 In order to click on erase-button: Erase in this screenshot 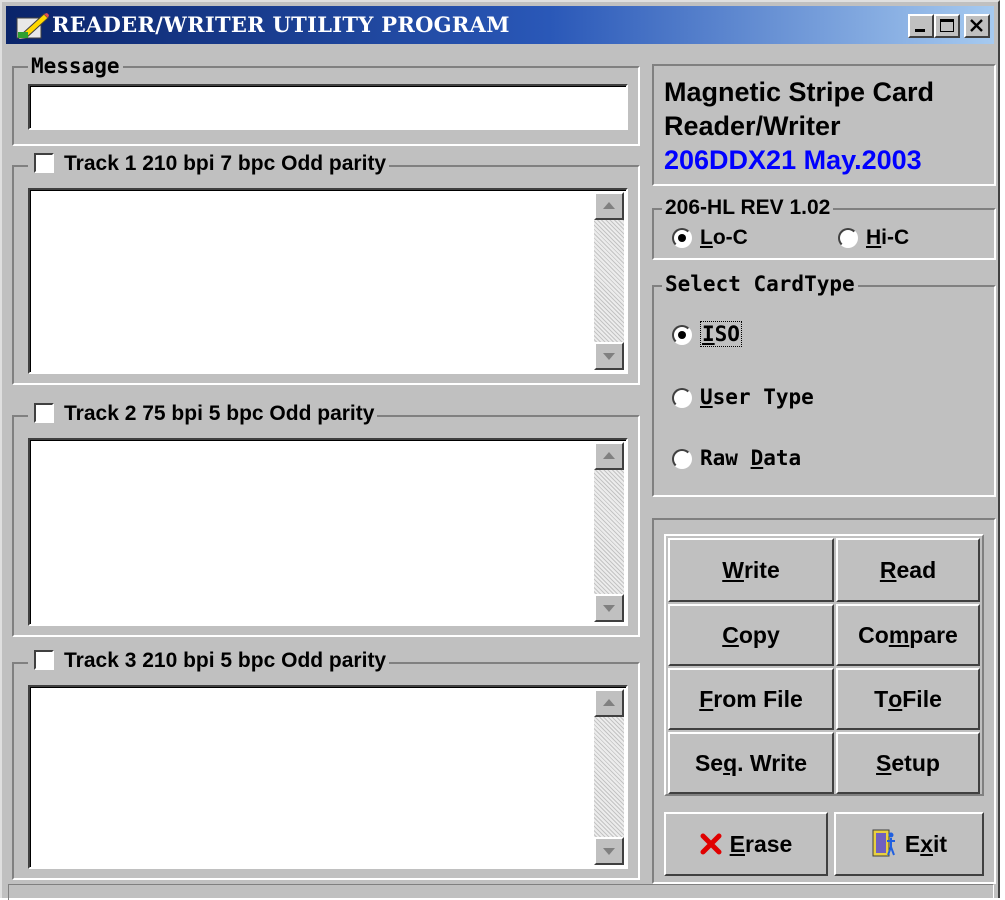, I will do `click(746, 844)`.